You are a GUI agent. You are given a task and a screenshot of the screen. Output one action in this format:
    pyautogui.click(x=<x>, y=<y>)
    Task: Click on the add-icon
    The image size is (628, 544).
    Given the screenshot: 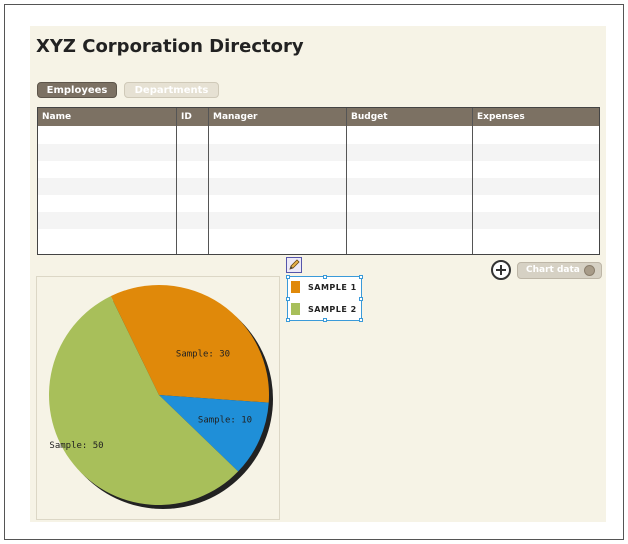 What is the action you would take?
    pyautogui.click(x=501, y=270)
    